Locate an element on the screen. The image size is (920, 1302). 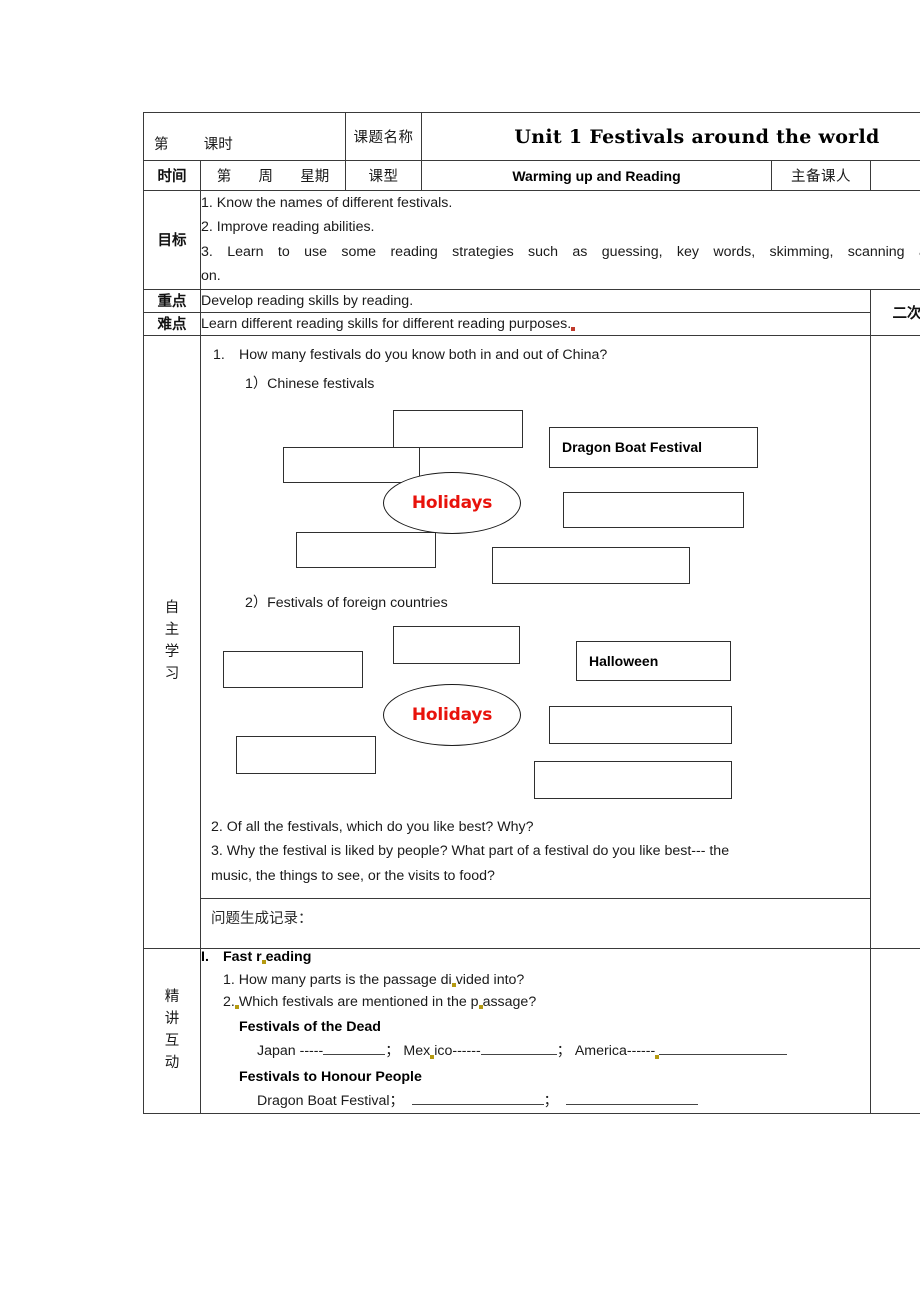
week-unit: 周 is located at coordinates (266, 177).